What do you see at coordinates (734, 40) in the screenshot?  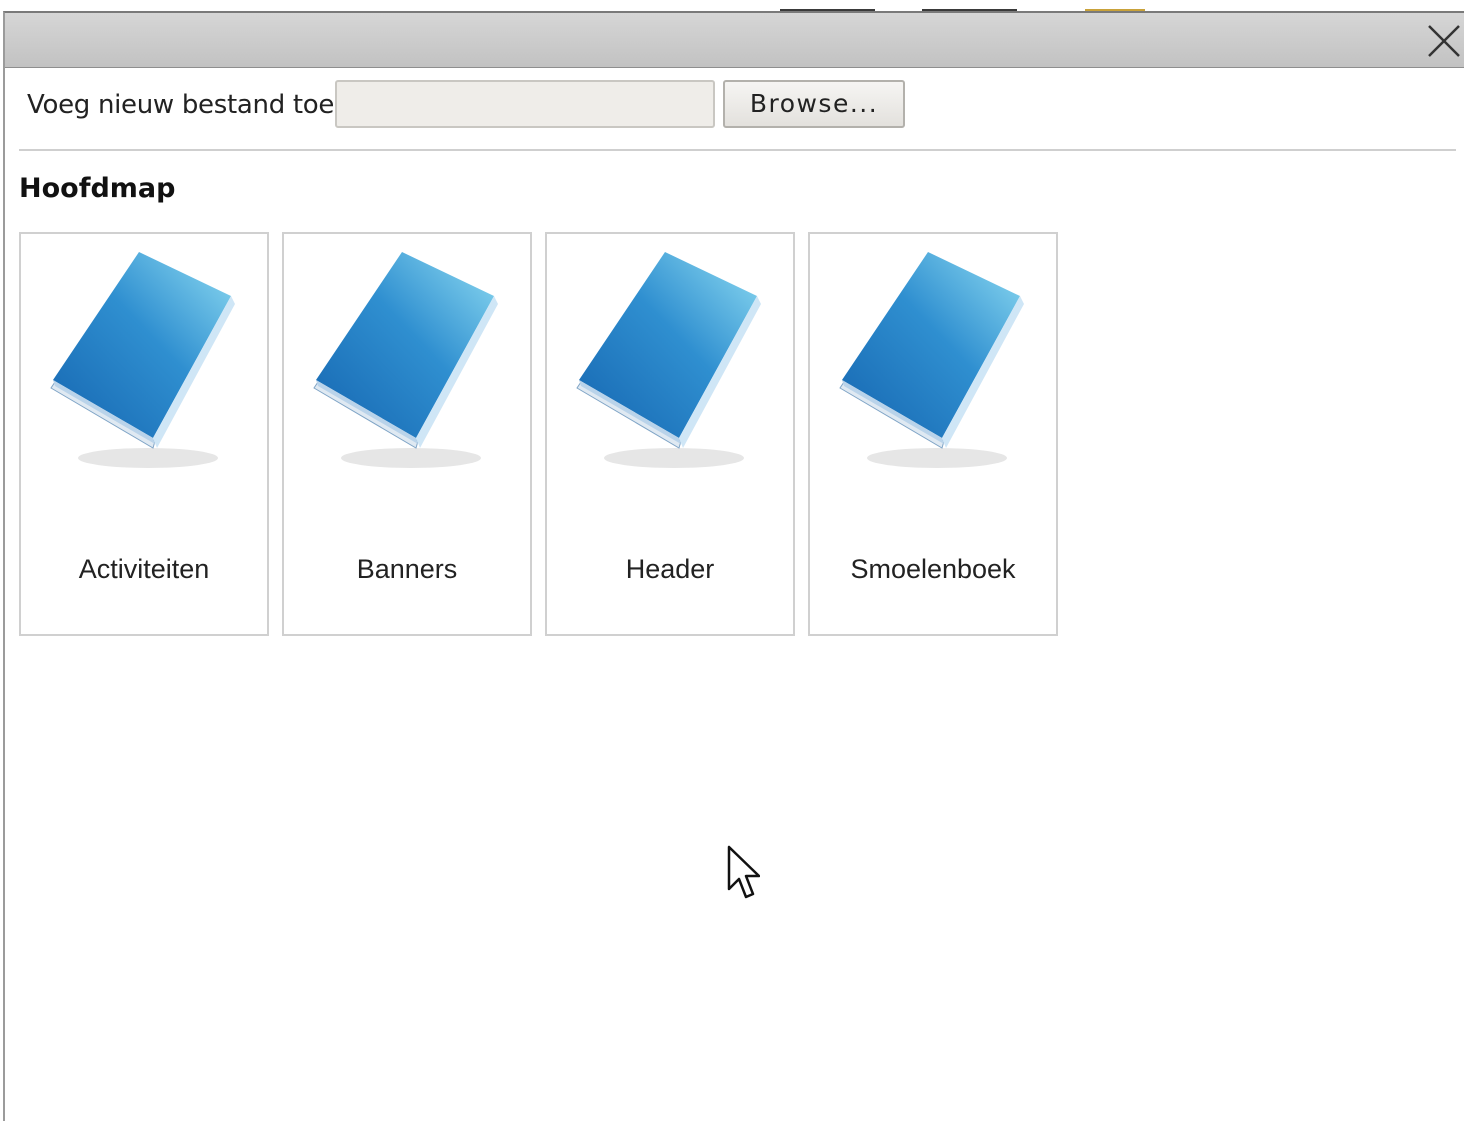 I see `dialog-titlebar` at bounding box center [734, 40].